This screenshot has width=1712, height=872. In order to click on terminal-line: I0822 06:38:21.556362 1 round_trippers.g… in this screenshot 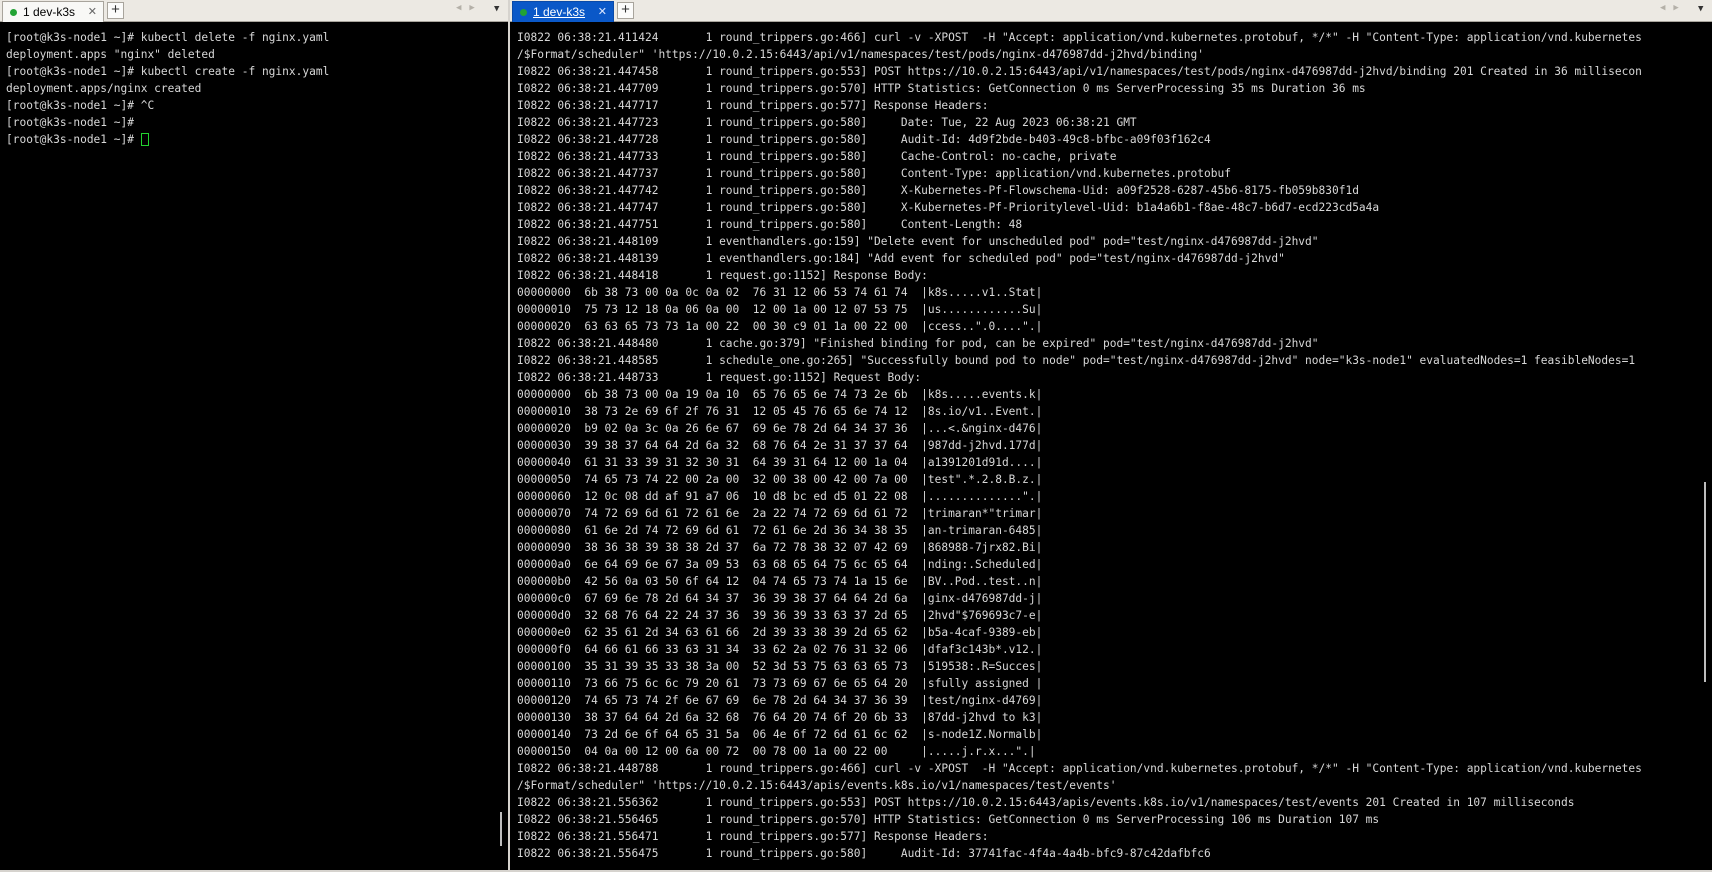, I will do `click(1114, 802)`.